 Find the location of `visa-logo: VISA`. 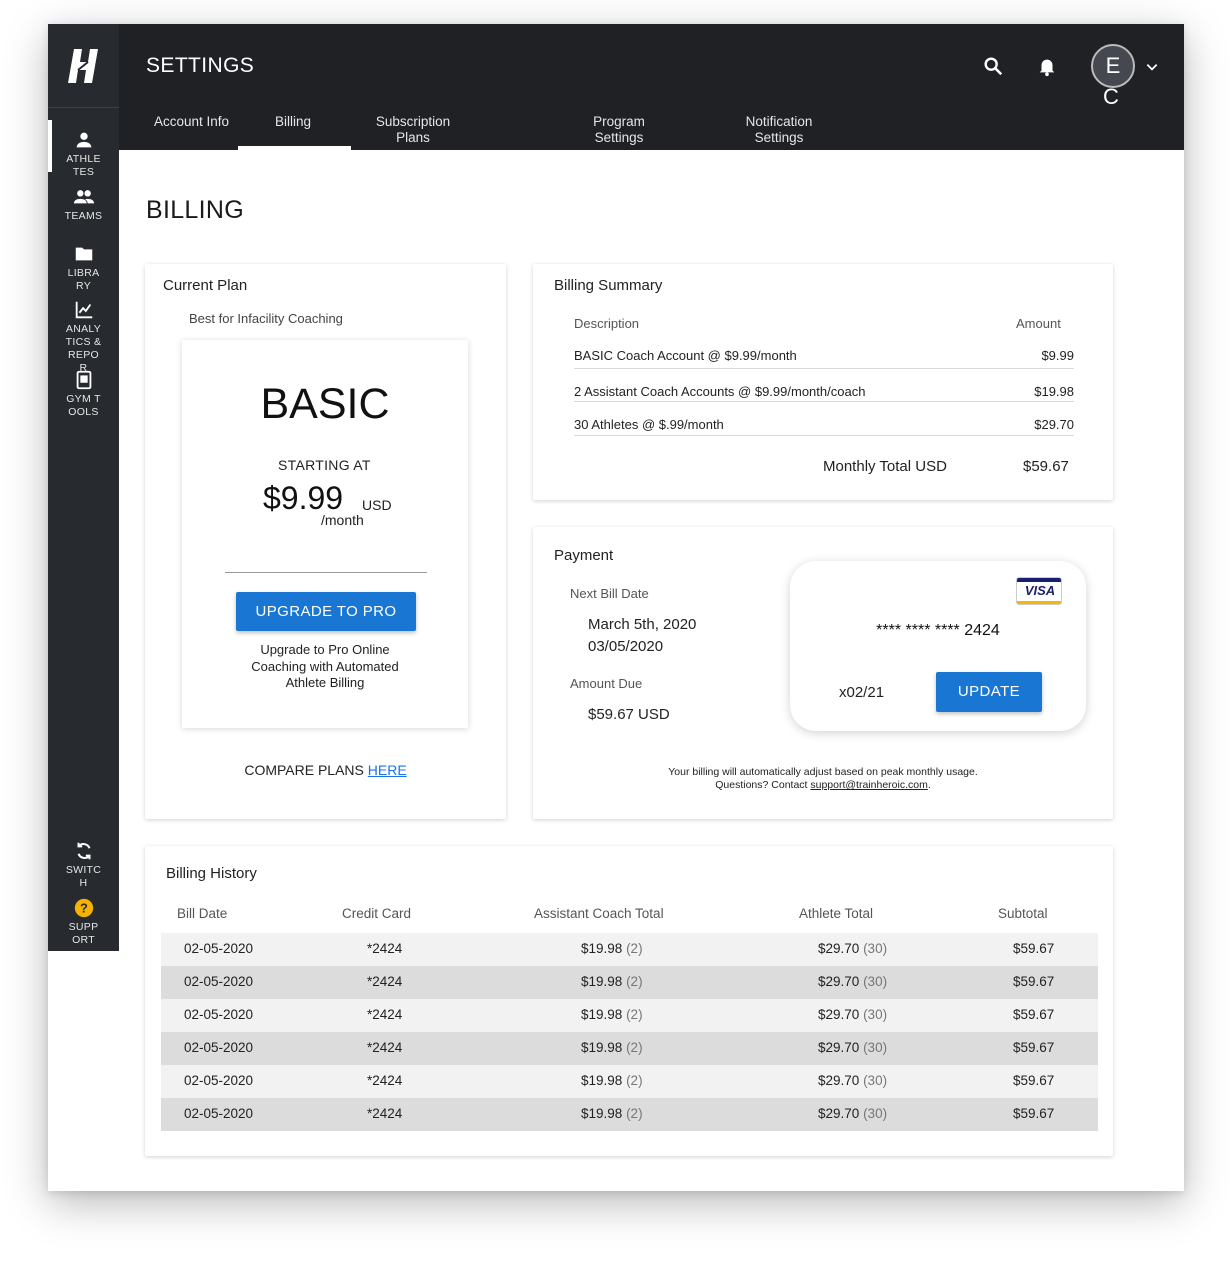

visa-logo: VISA is located at coordinates (1039, 591).